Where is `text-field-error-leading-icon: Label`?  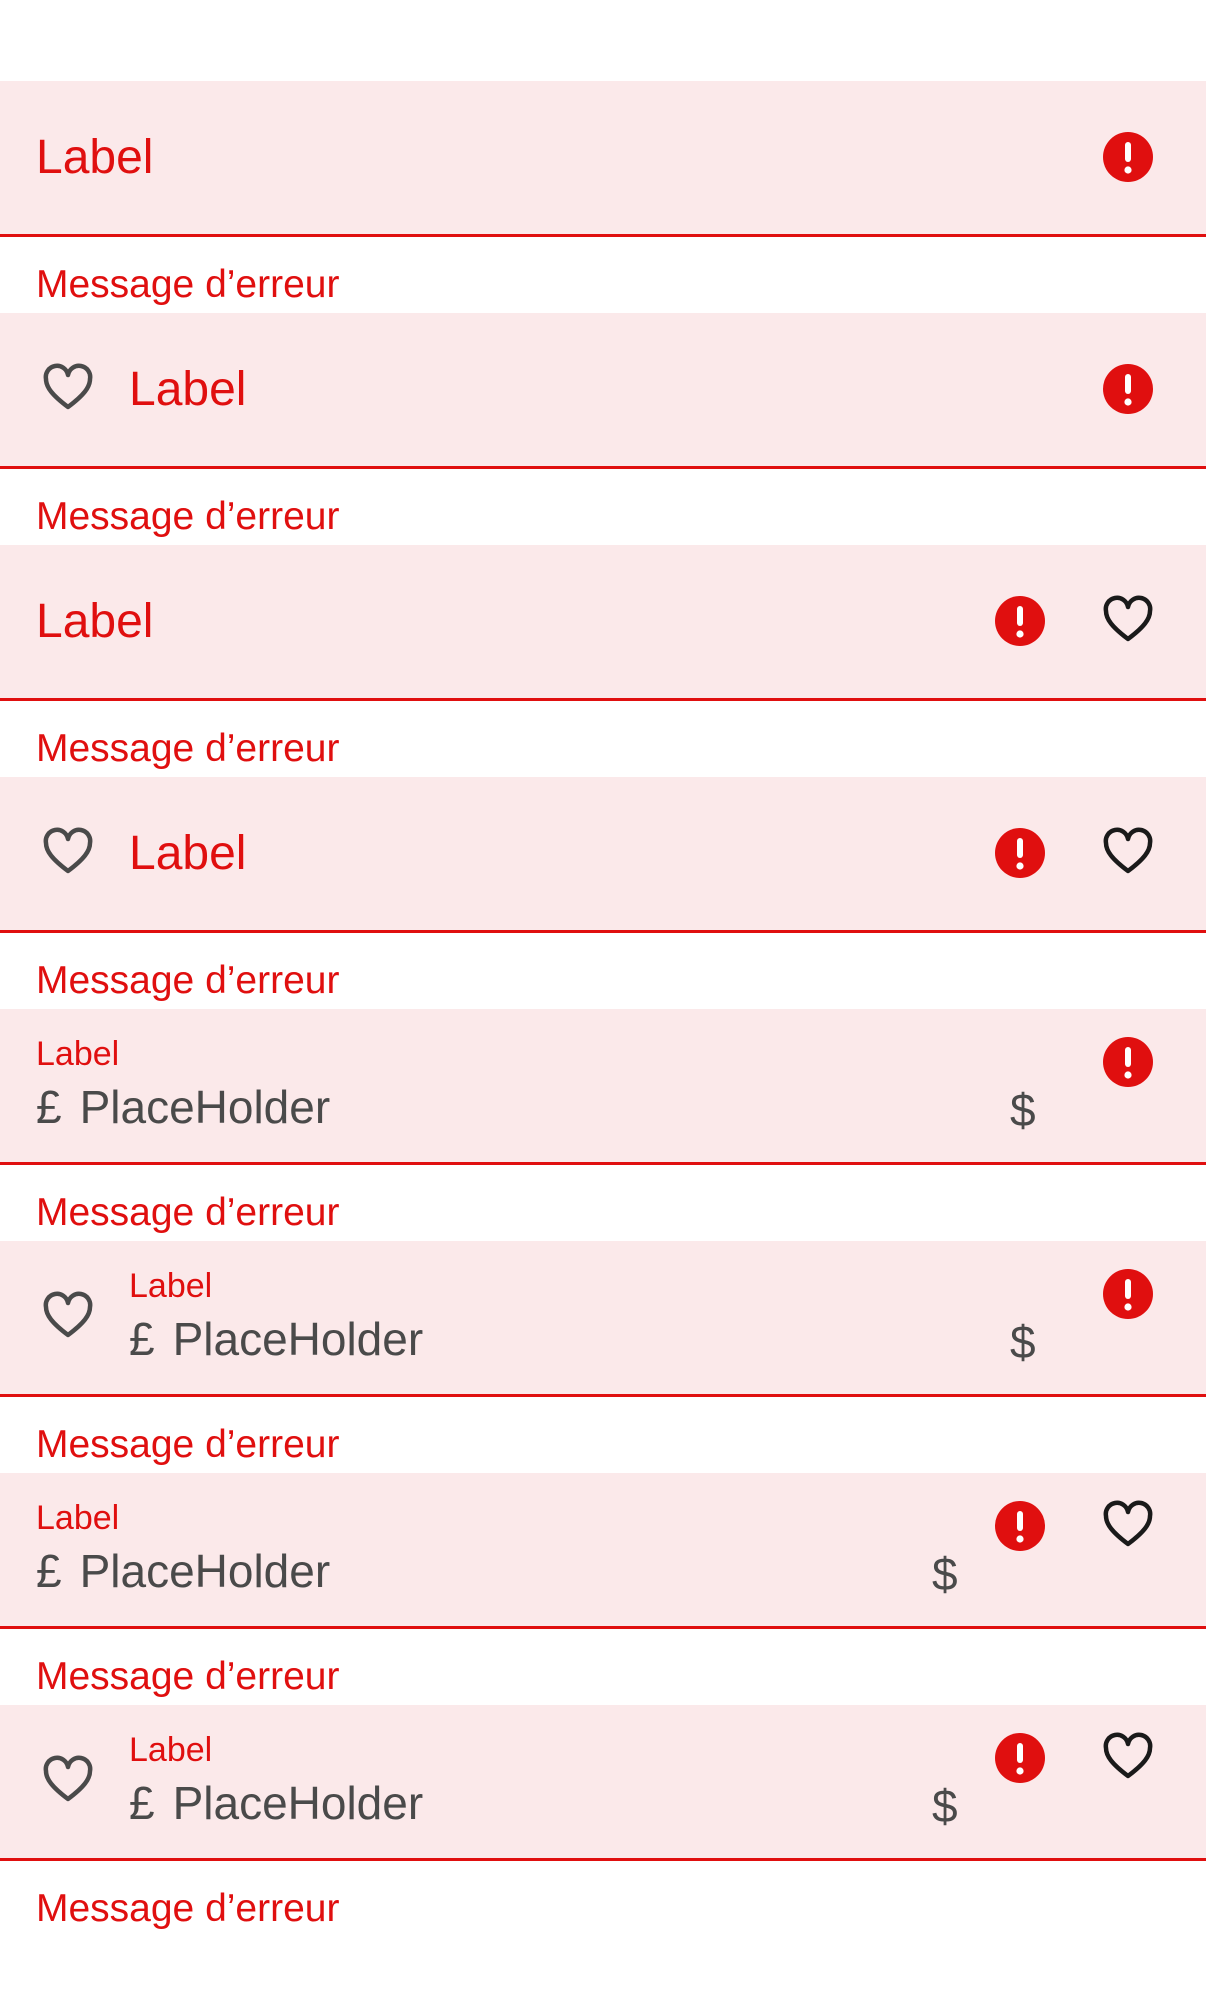
text-field-error-leading-icon: Label is located at coordinates (603, 391).